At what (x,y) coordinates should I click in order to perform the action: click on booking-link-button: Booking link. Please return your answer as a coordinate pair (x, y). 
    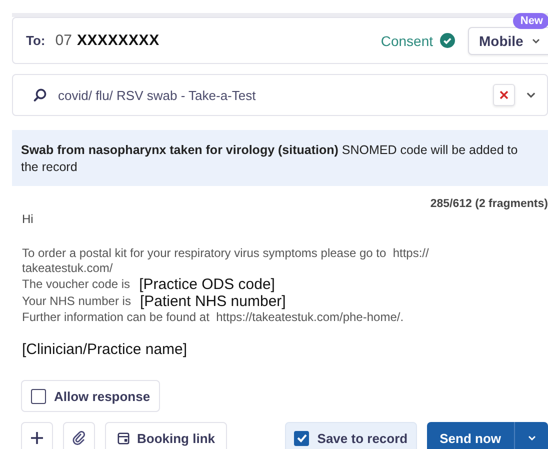
    Looking at the image, I should click on (166, 435).